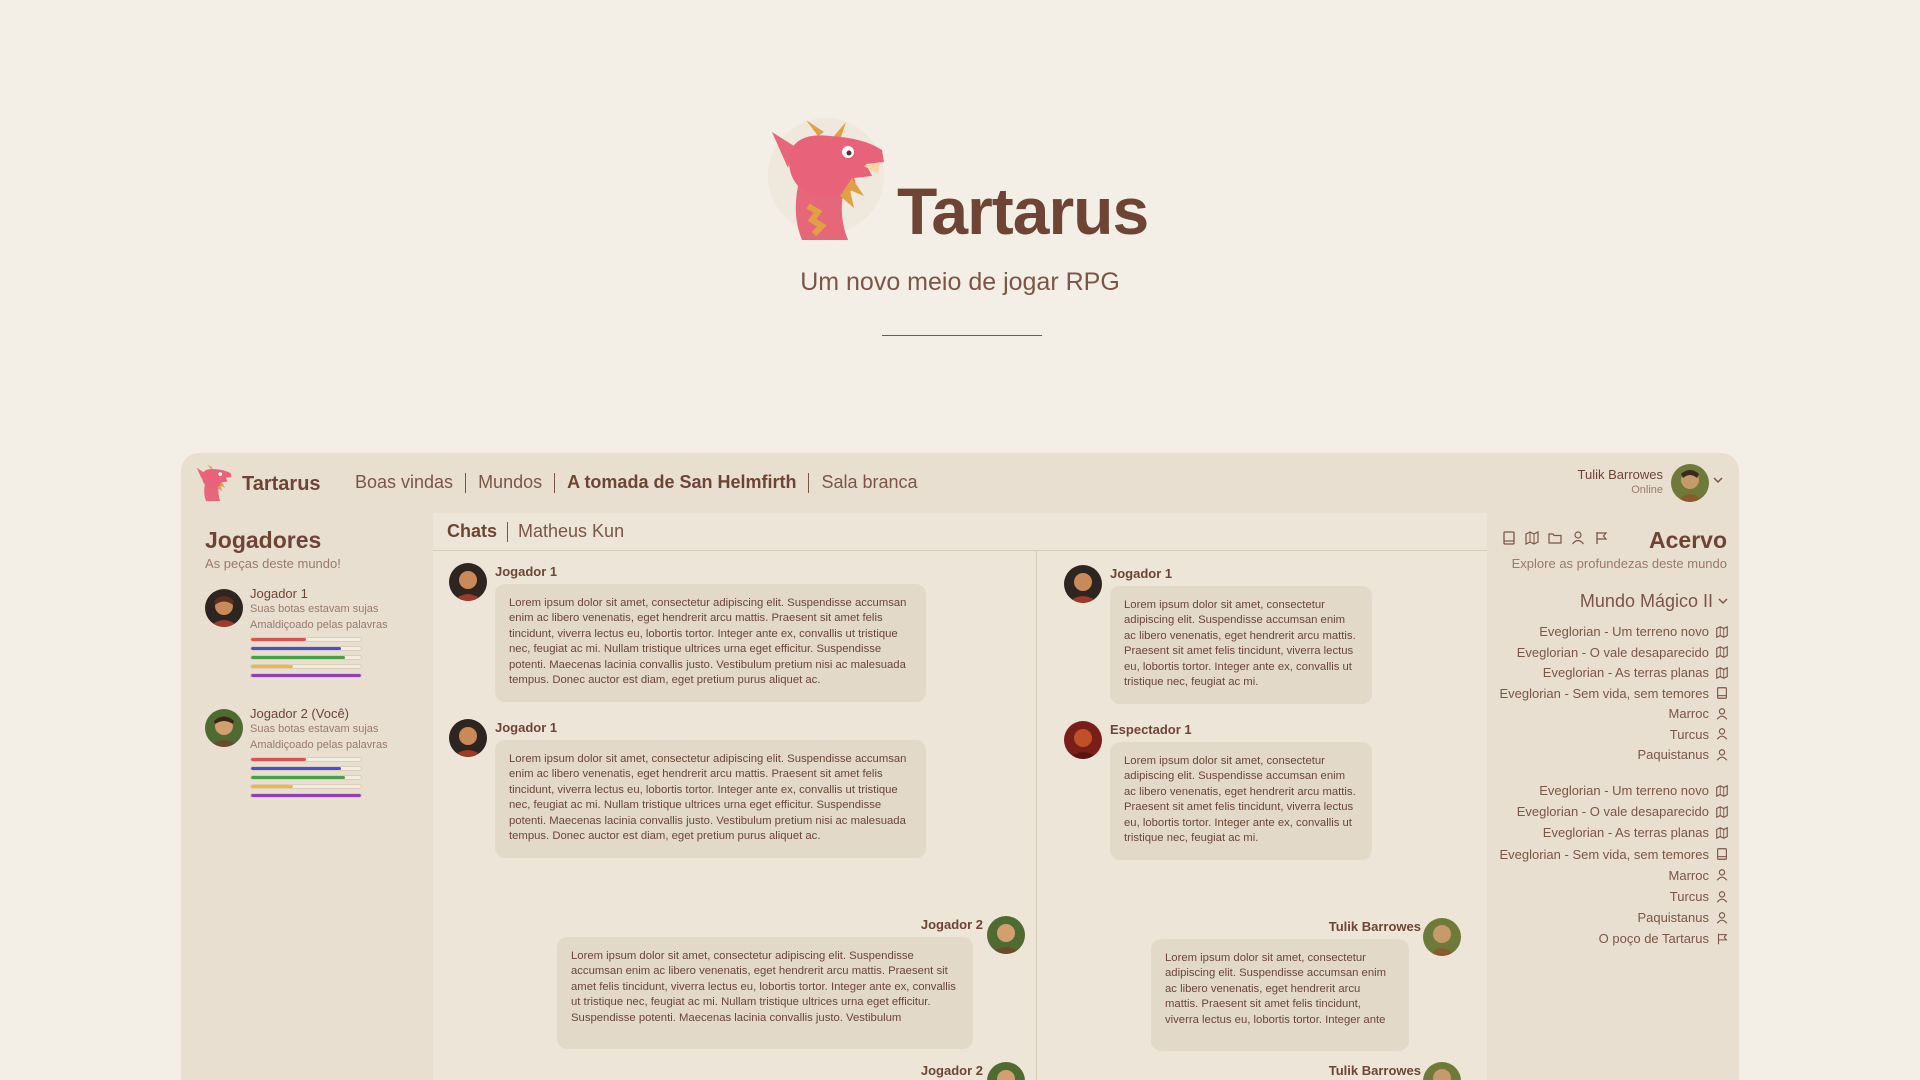 Image resolution: width=1920 pixels, height=1080 pixels. I want to click on library-item-label: Marroc, so click(1688, 875).